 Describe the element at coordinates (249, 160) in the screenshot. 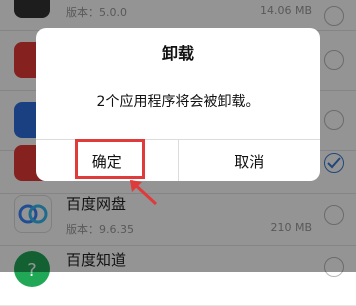

I see `cancel-button: 取消` at that location.